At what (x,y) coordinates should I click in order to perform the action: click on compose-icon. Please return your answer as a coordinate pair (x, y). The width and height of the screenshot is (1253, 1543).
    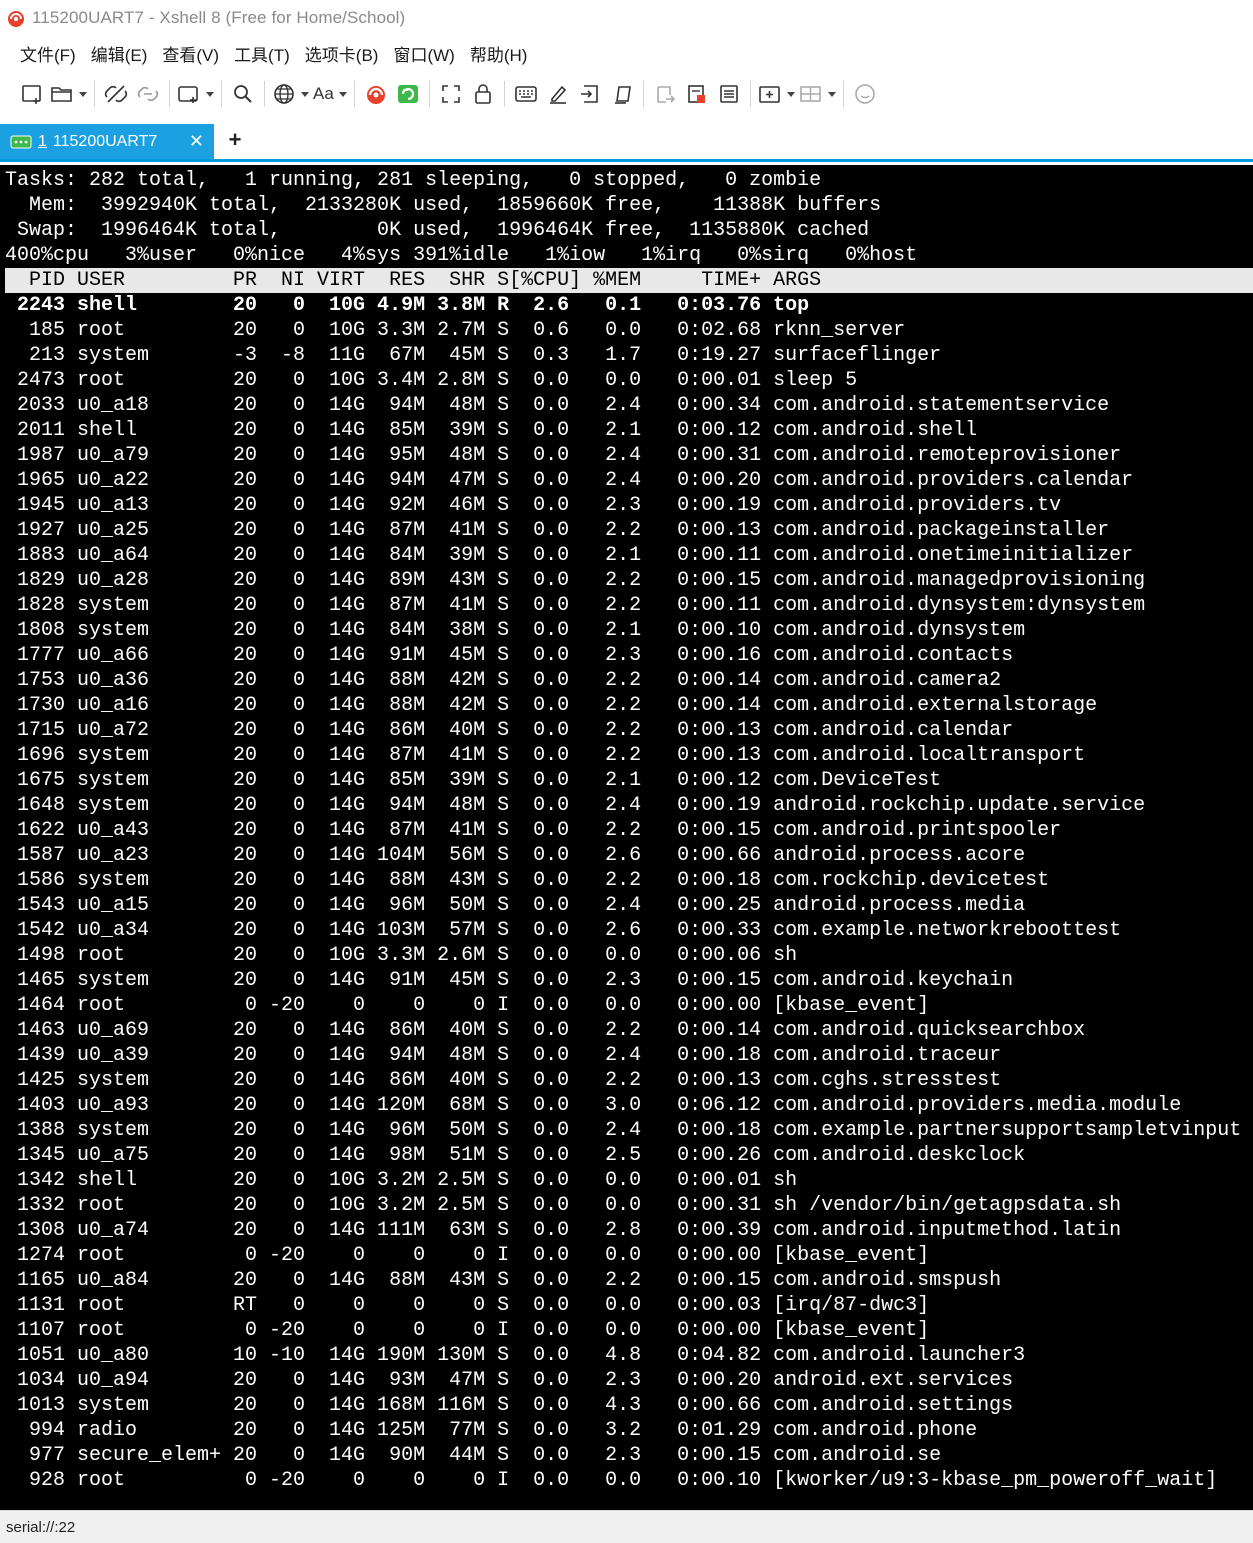
    Looking at the image, I should click on (665, 94).